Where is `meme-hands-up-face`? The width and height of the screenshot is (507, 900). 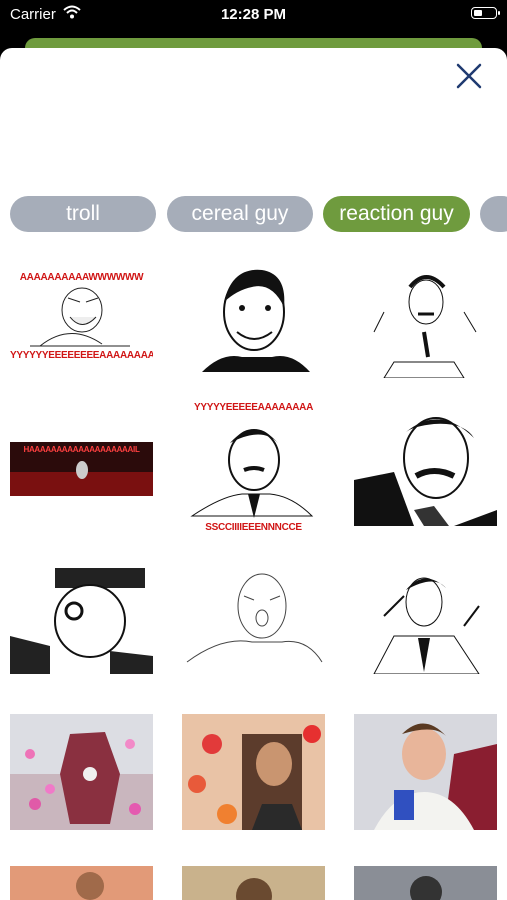
meme-hands-up-face is located at coordinates (425, 326).